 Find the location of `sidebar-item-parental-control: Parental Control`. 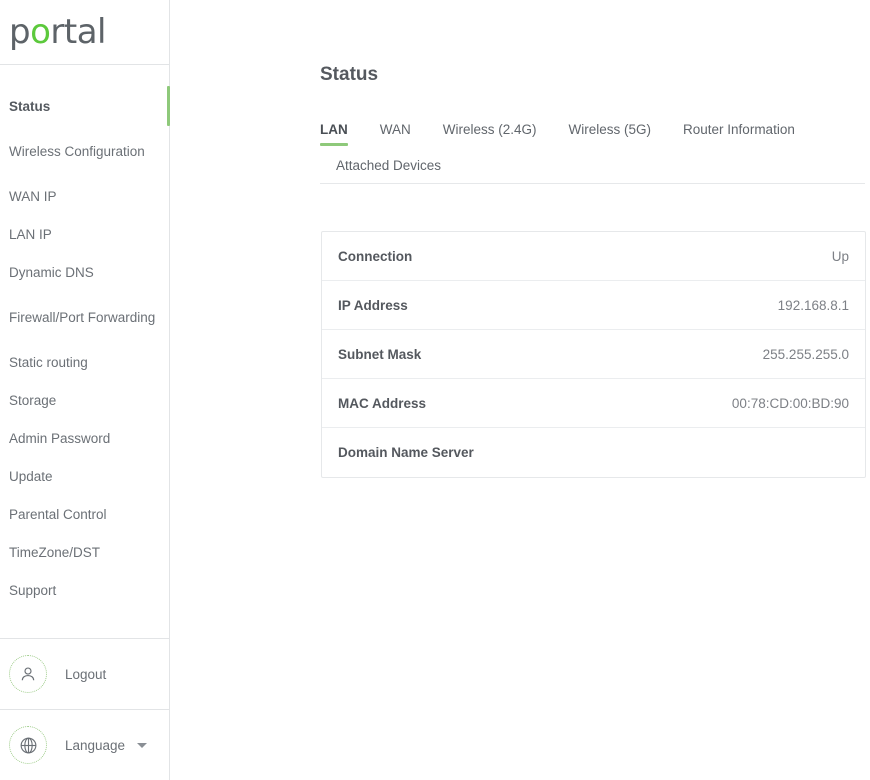

sidebar-item-parental-control: Parental Control is located at coordinates (84, 514).